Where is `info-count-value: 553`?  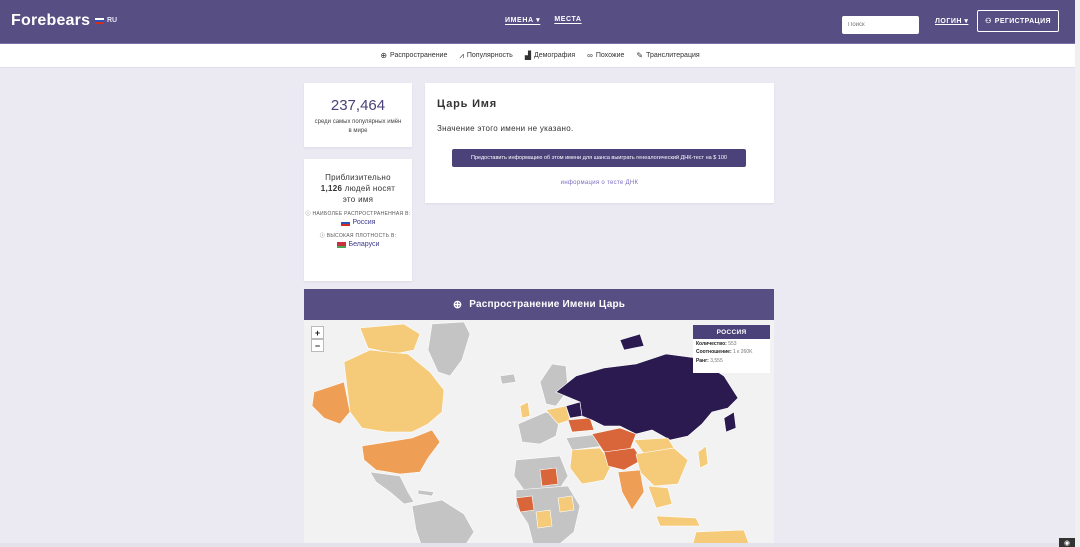
info-count-value: 553 is located at coordinates (732, 344).